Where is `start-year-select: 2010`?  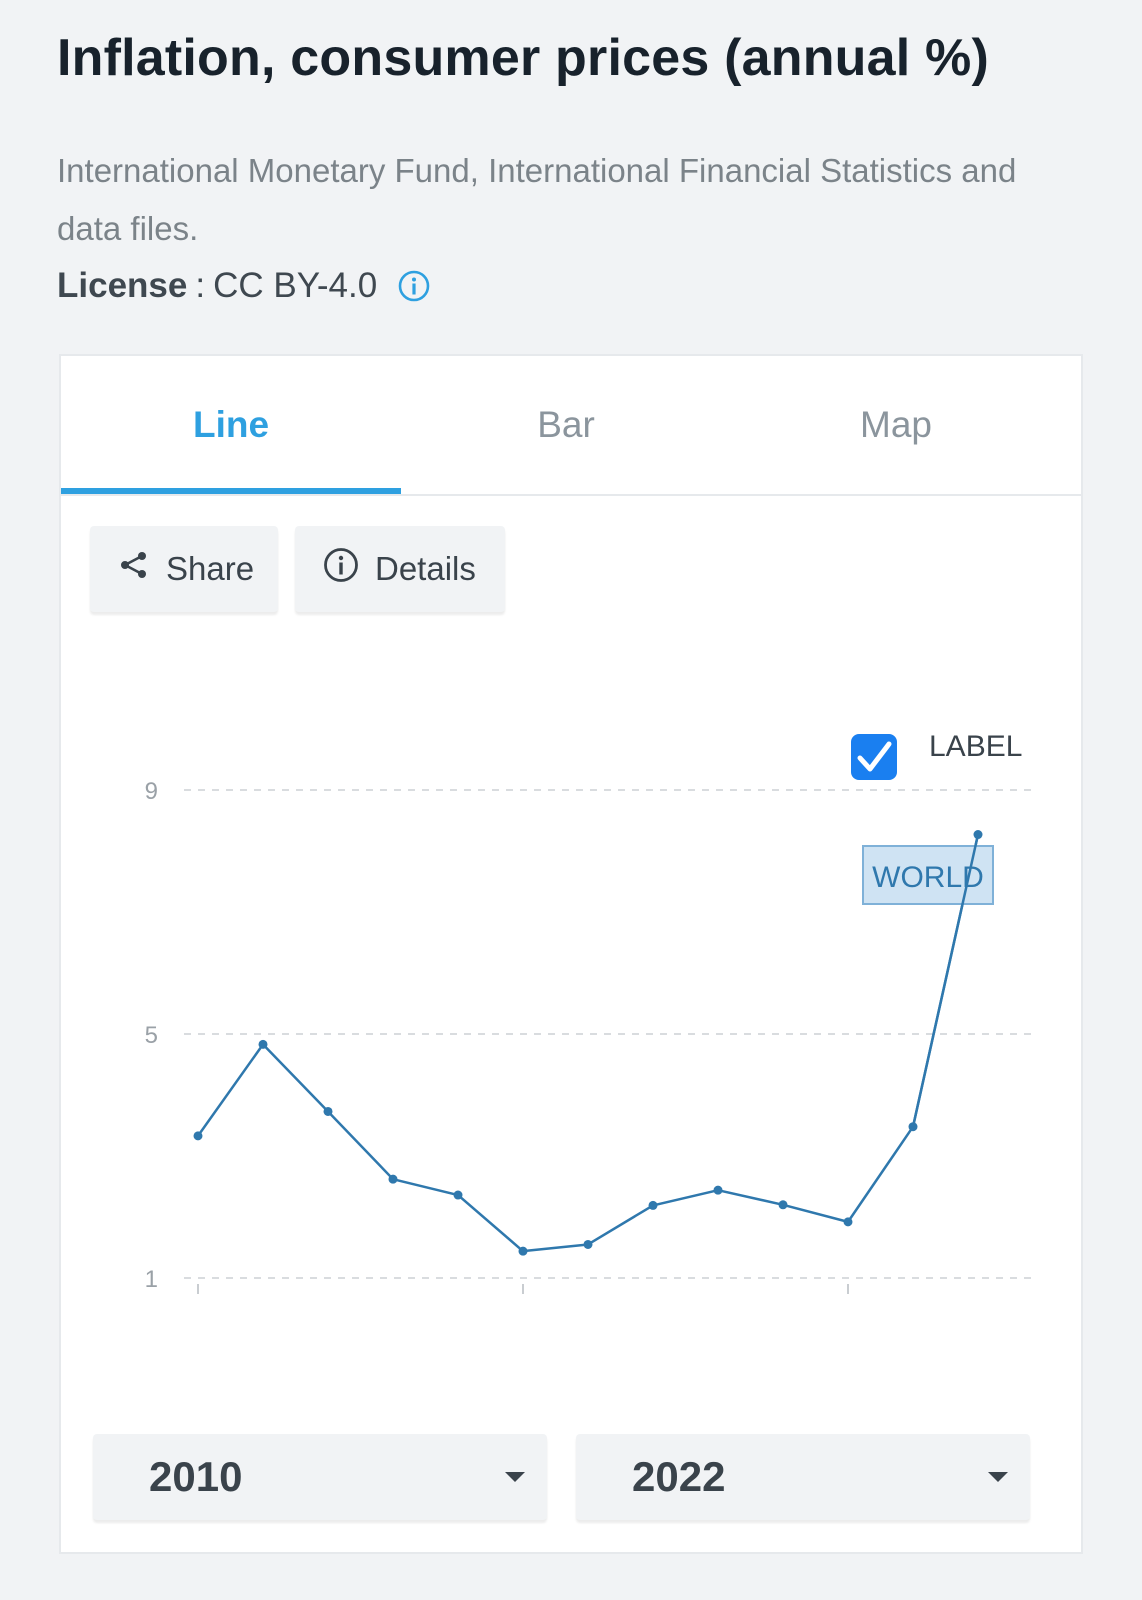
start-year-select: 2010 is located at coordinates (320, 1477).